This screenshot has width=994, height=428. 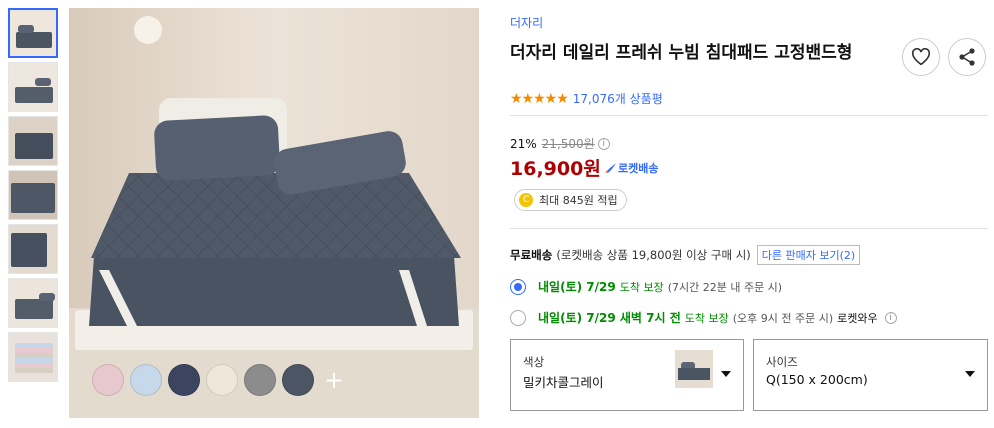 What do you see at coordinates (578, 200) in the screenshot?
I see `reward-text: 최대 845원 적립` at bounding box center [578, 200].